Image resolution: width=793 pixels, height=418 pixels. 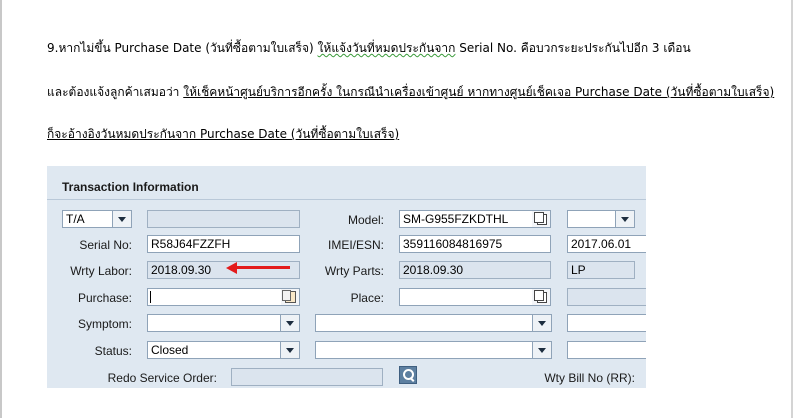 I want to click on status-value: Closed, so click(x=170, y=350).